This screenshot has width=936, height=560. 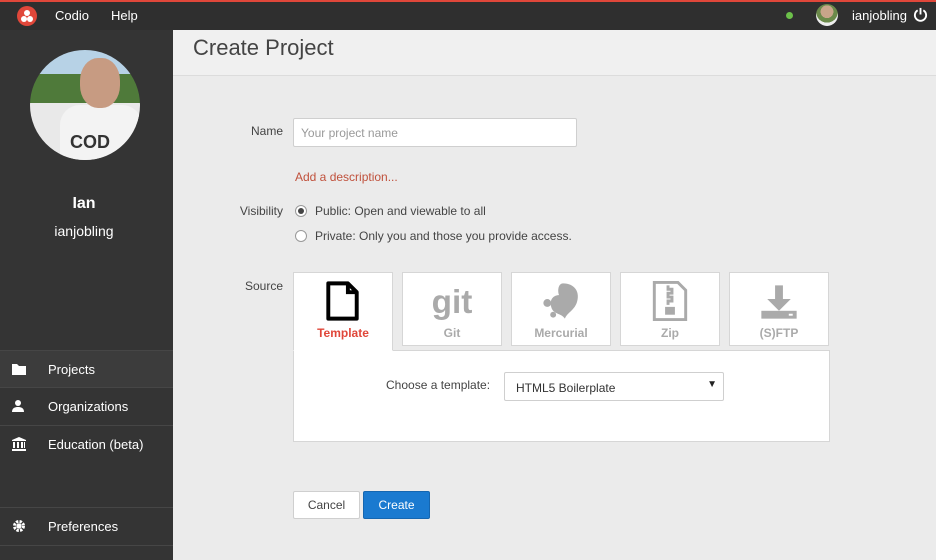 I want to click on folder-icon, so click(x=19, y=369).